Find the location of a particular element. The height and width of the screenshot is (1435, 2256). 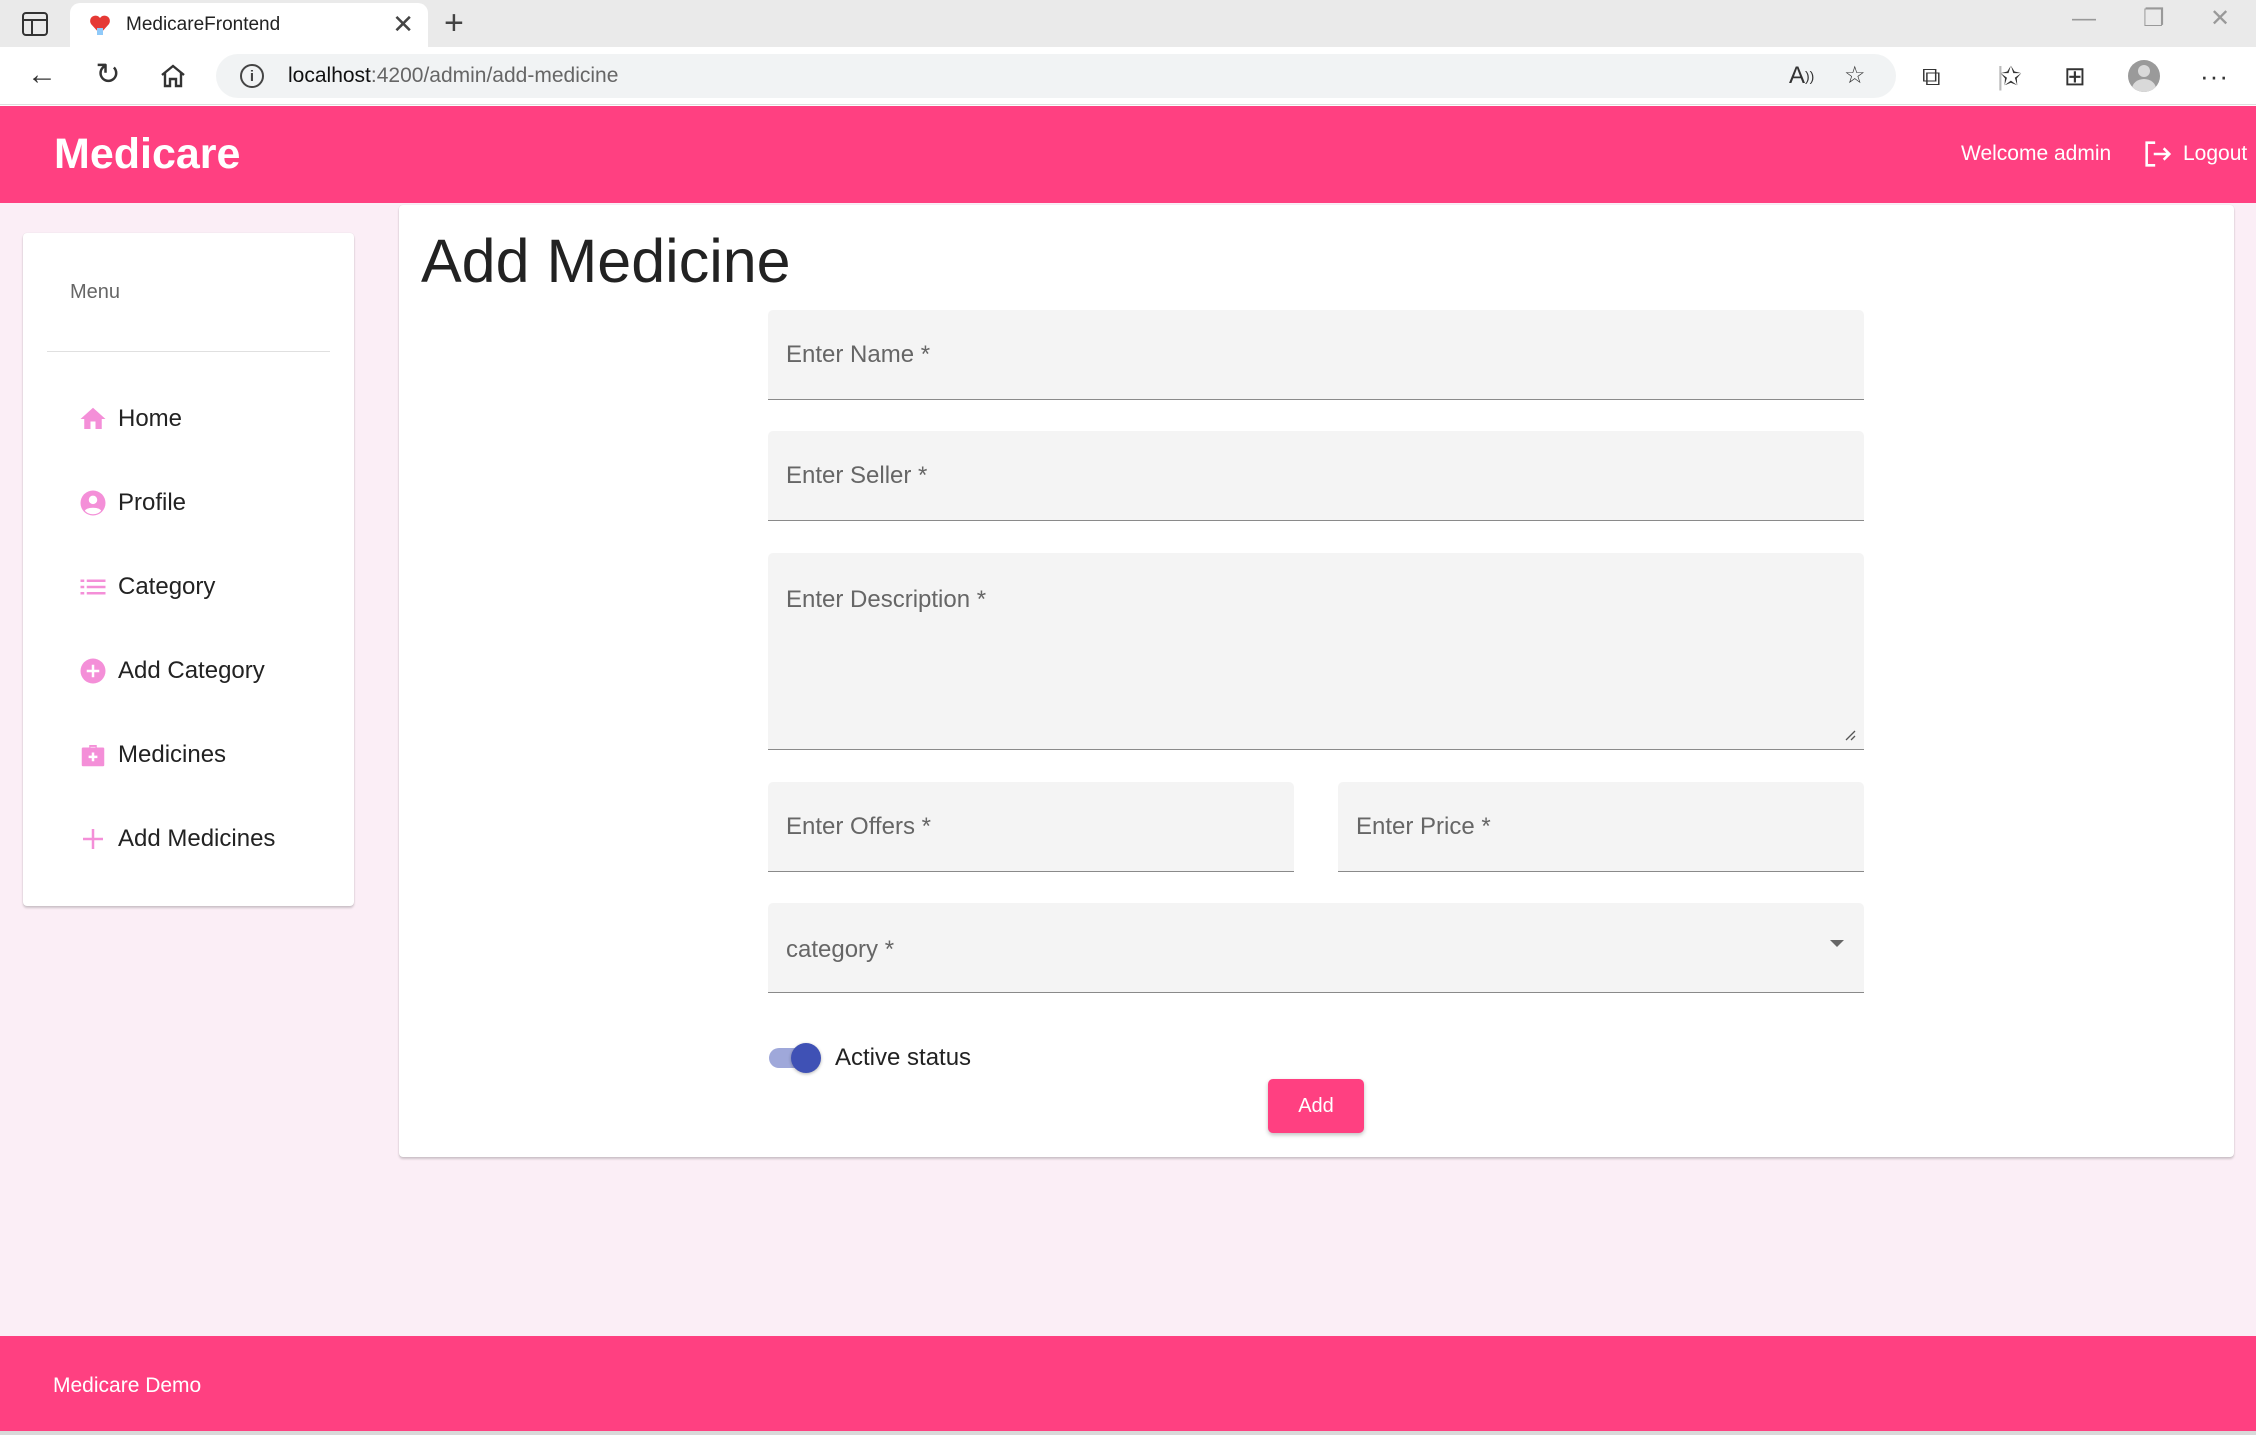

logout-icon is located at coordinates (2158, 154).